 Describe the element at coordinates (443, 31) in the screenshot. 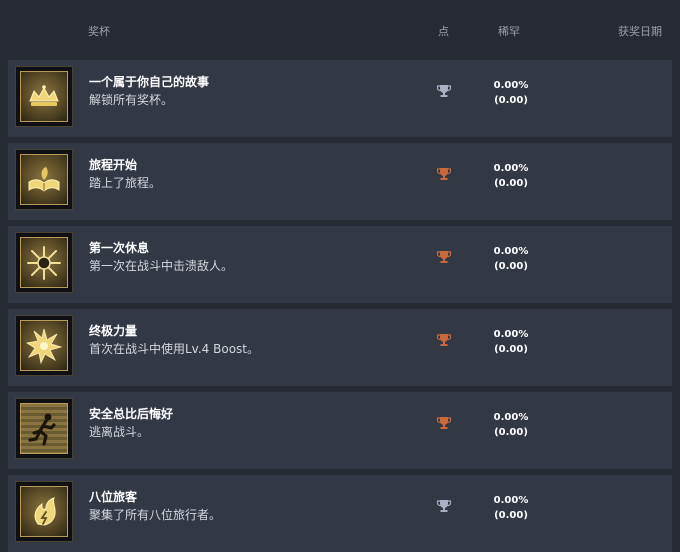

I see `column-header-points: 点` at that location.